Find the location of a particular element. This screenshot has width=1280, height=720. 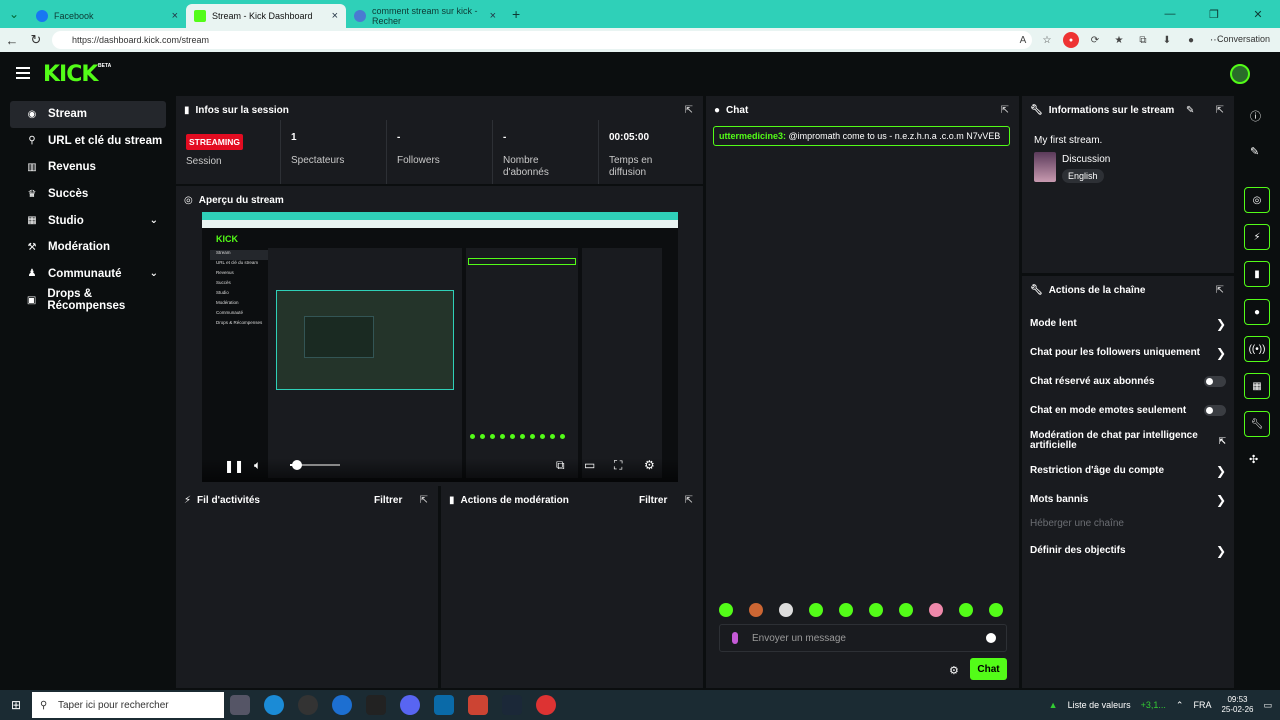

stream-deck-icon is located at coordinates (444, 705).